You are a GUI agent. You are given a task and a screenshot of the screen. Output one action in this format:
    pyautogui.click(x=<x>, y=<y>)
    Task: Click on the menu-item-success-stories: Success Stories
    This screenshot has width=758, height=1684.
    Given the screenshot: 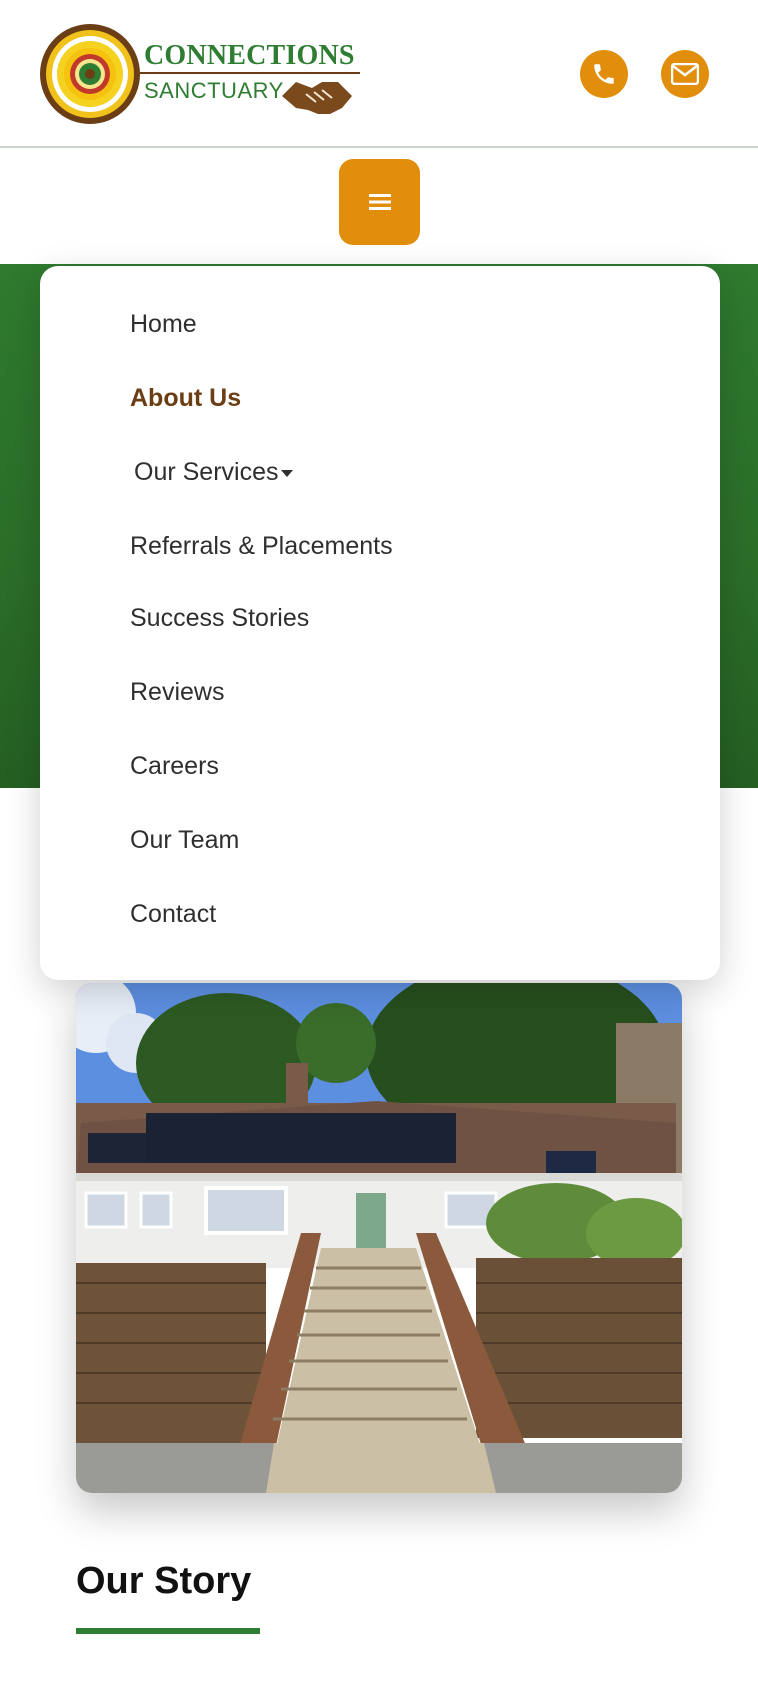 What is the action you would take?
    pyautogui.click(x=219, y=618)
    